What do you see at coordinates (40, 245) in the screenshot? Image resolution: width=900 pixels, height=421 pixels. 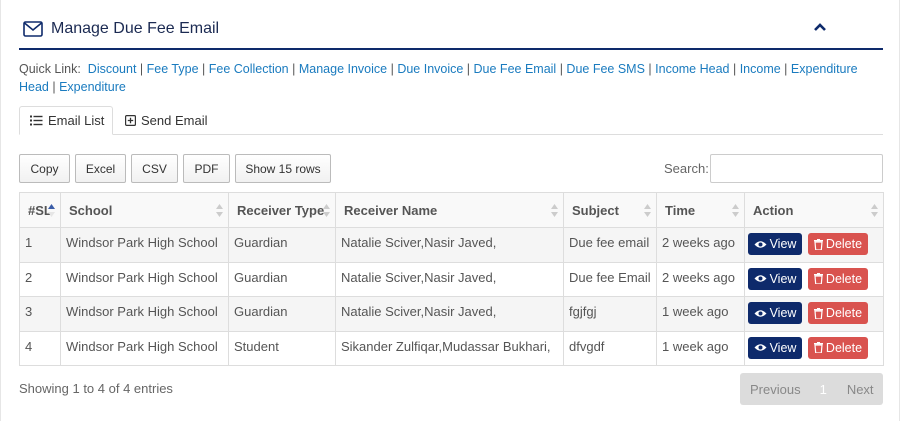 I see `cell-sl: 1` at bounding box center [40, 245].